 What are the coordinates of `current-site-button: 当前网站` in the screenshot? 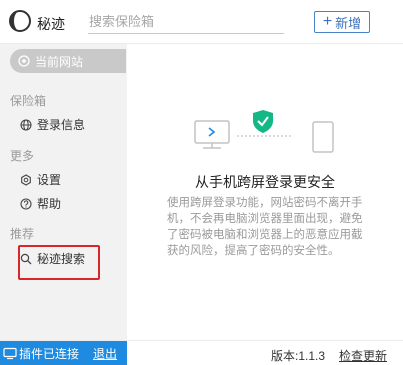 It's located at (68, 61).